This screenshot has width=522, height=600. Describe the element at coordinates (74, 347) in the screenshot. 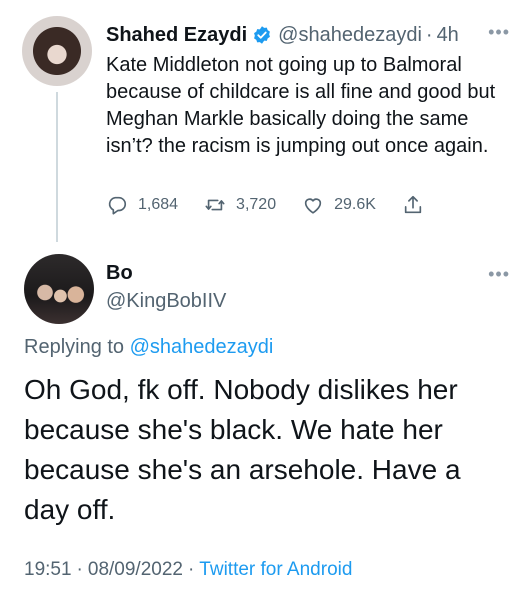

I see `replying-to-label: Replying to` at that location.